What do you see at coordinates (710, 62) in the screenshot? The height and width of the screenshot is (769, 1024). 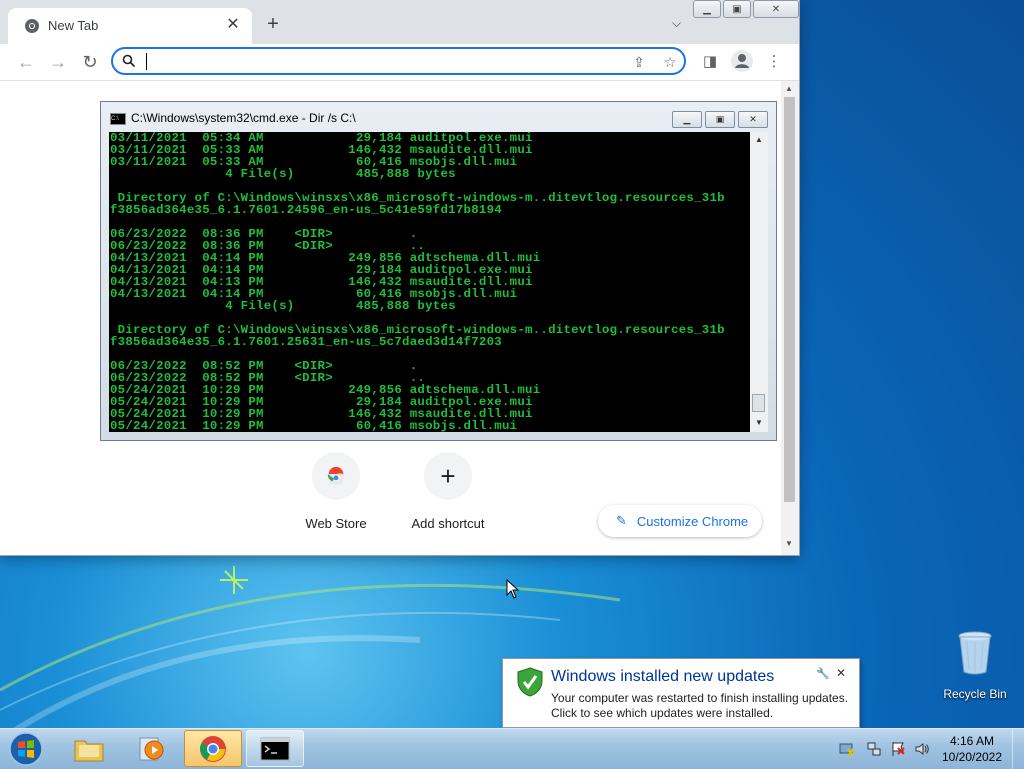 I see `side-panel-icon: ◨` at bounding box center [710, 62].